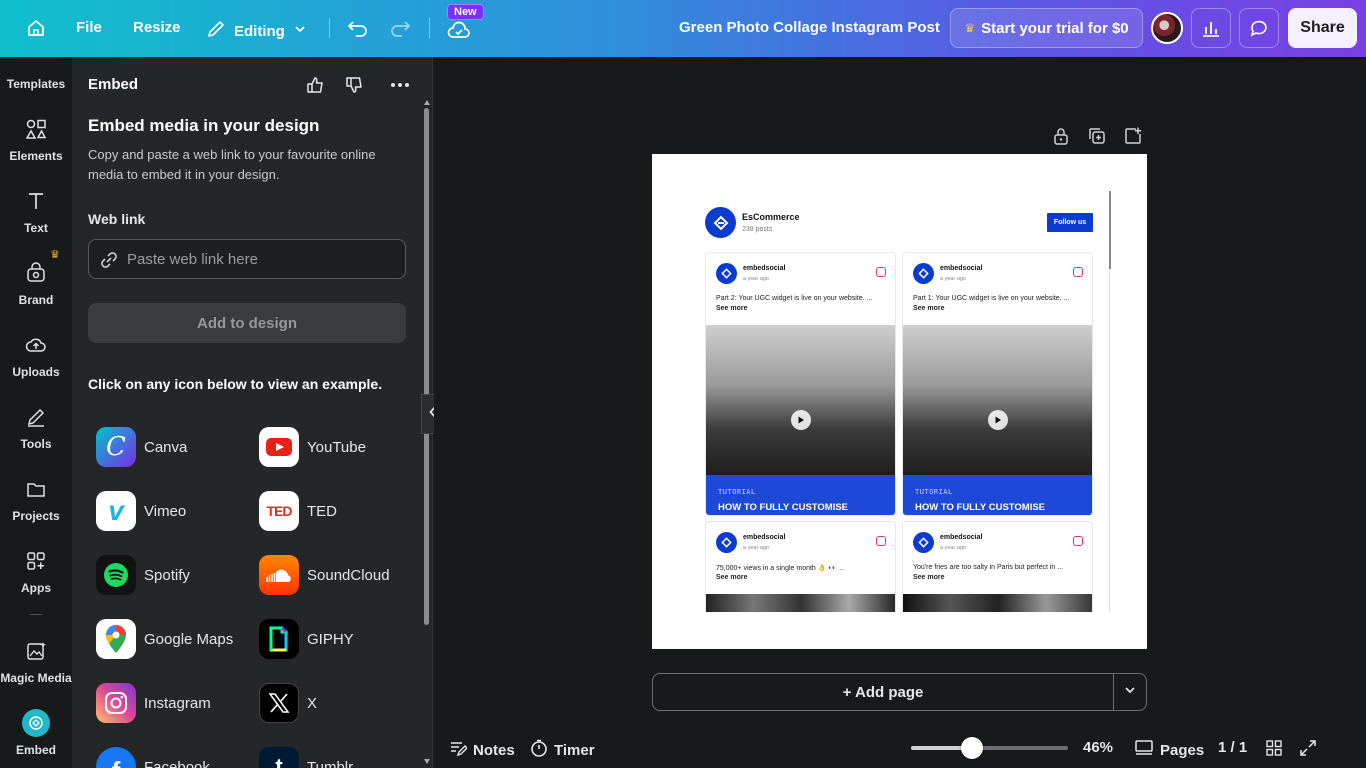  Describe the element at coordinates (36, 588) in the screenshot. I see `rail-label: Apps` at that location.